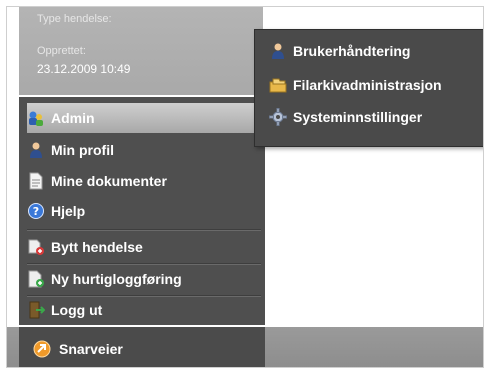 This screenshot has width=490, height=374. I want to click on user-management-icon, so click(278, 51).